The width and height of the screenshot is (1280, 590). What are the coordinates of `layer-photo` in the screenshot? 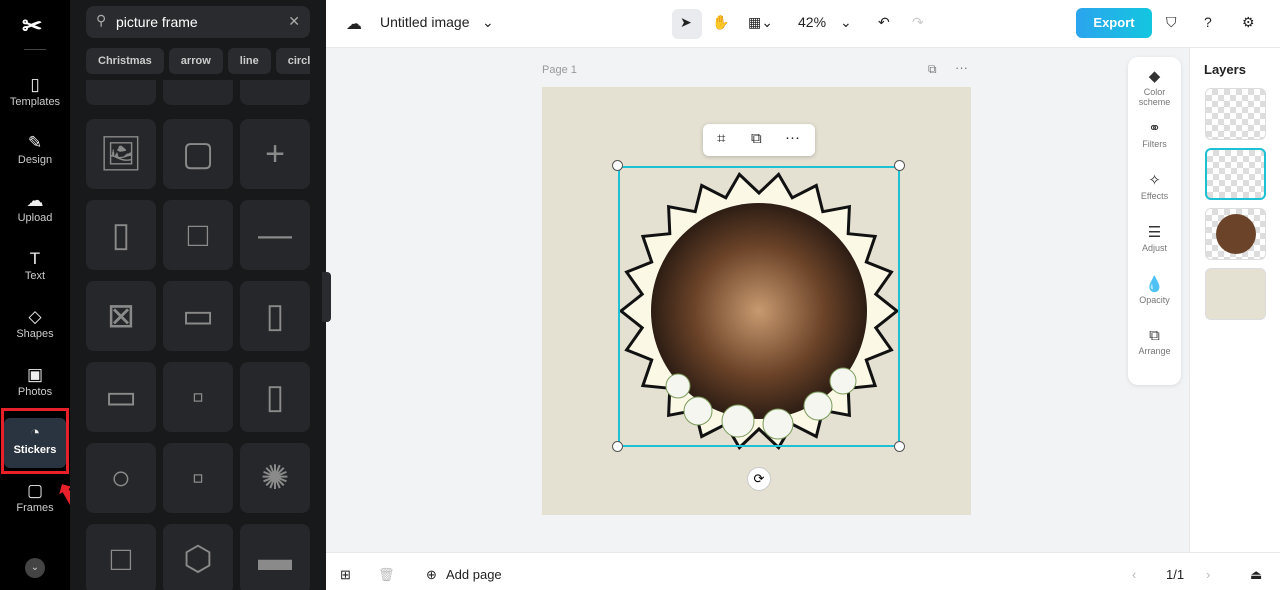 It's located at (1235, 234).